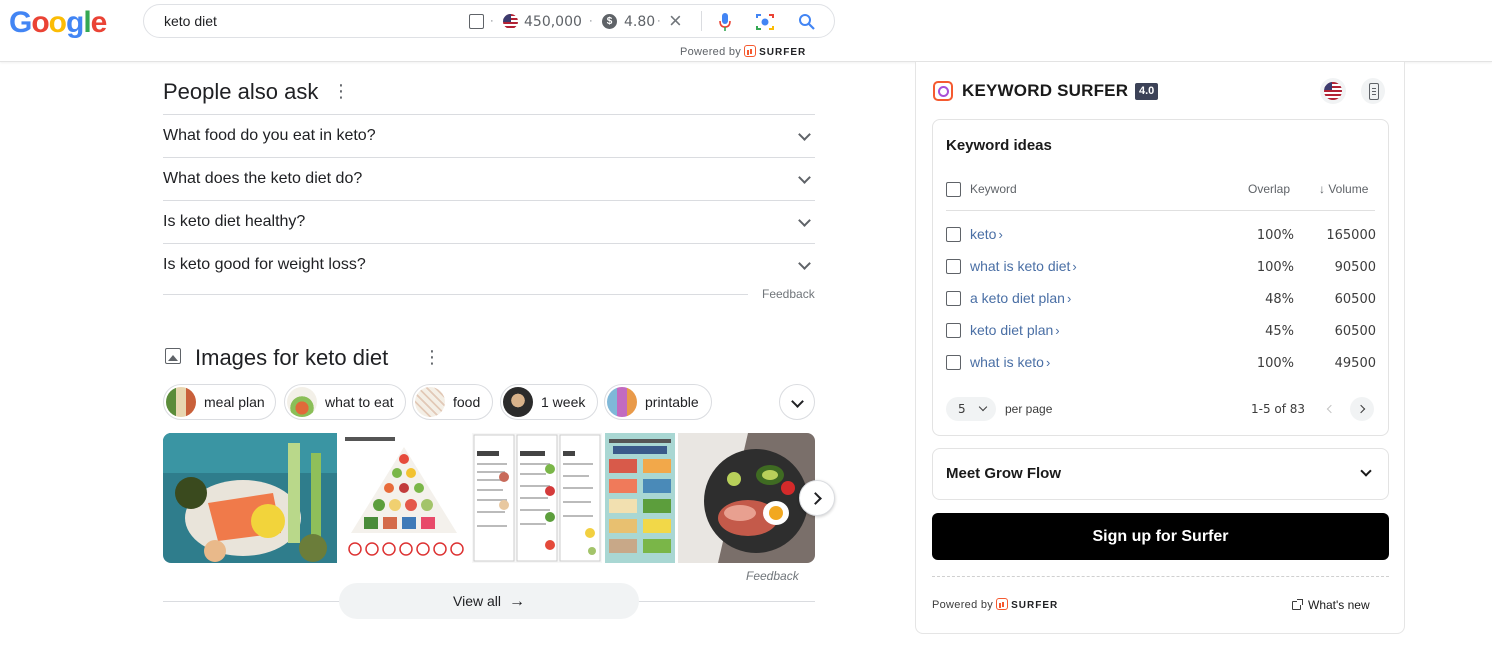  I want to click on keyword-link: what is keto ›, so click(1010, 362).